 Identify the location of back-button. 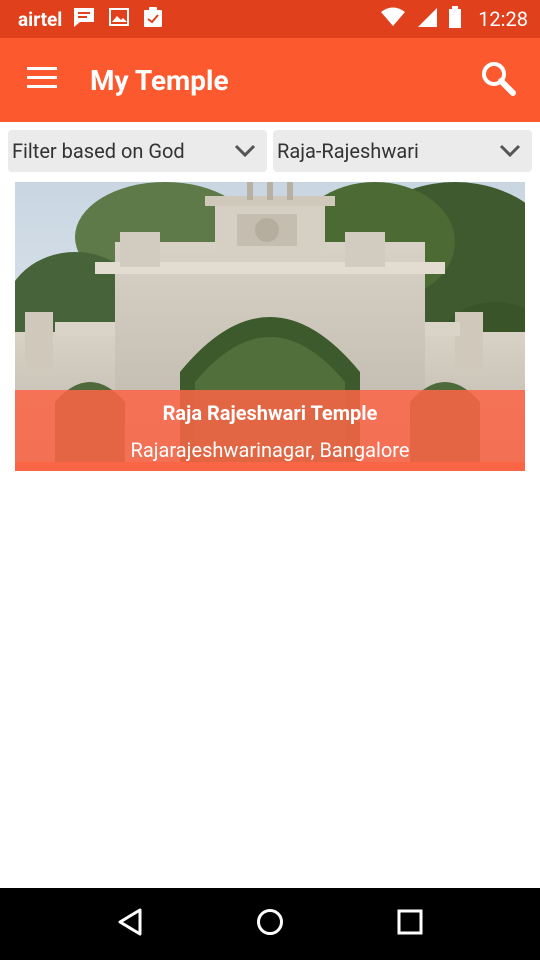
(130, 924).